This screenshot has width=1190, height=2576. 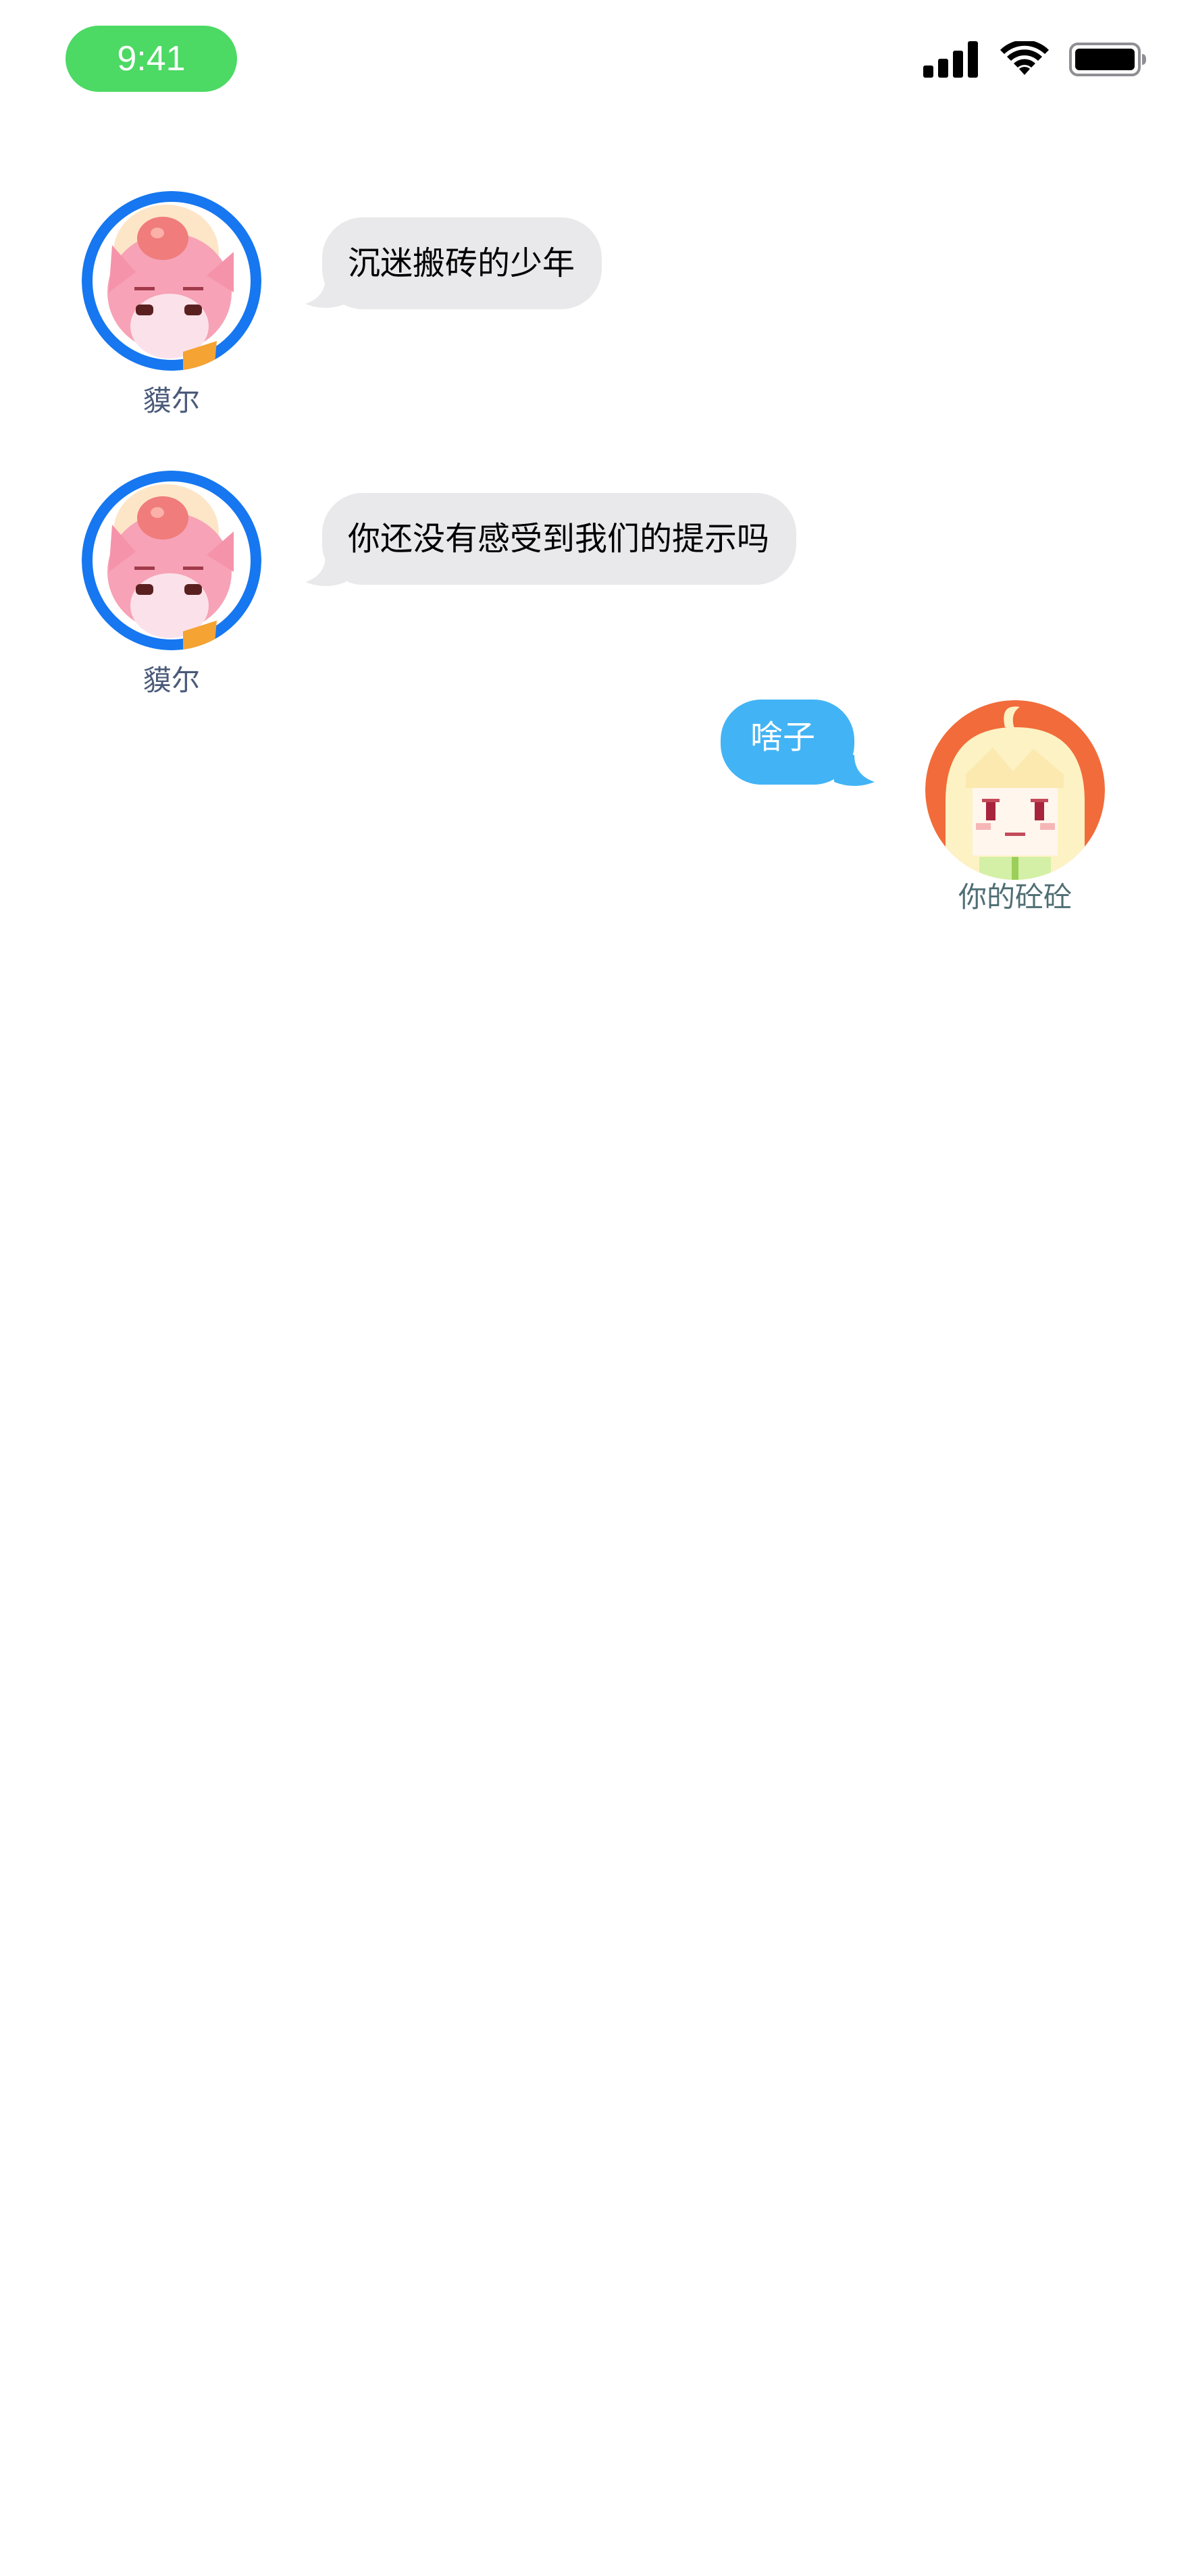 I want to click on message-bubble-incoming: 你还没有感受到我们的提示吗, so click(x=559, y=539).